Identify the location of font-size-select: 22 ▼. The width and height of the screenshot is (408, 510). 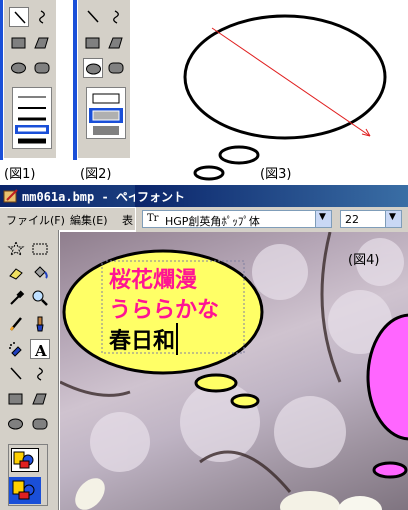
(371, 219).